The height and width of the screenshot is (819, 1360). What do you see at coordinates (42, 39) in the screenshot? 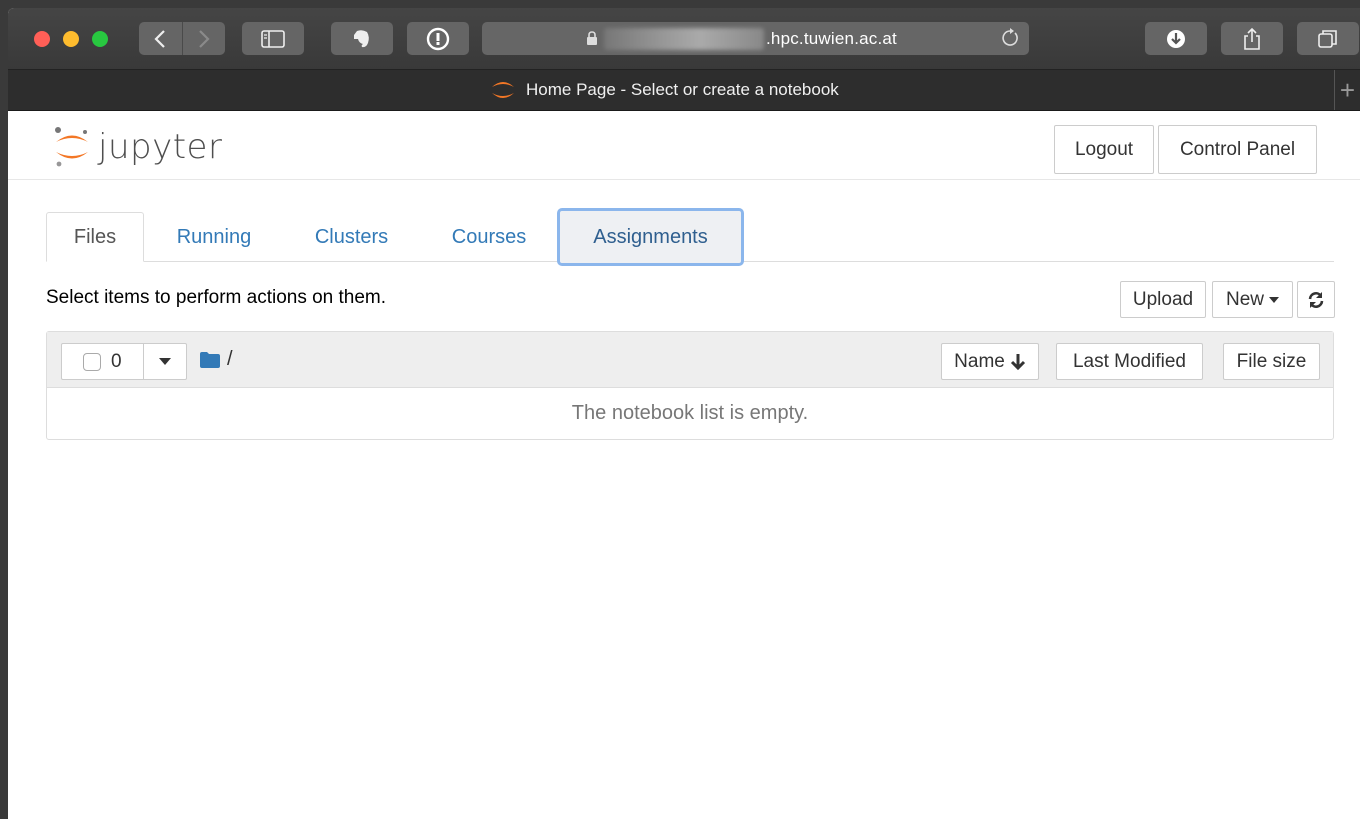
I see `close-window-button` at bounding box center [42, 39].